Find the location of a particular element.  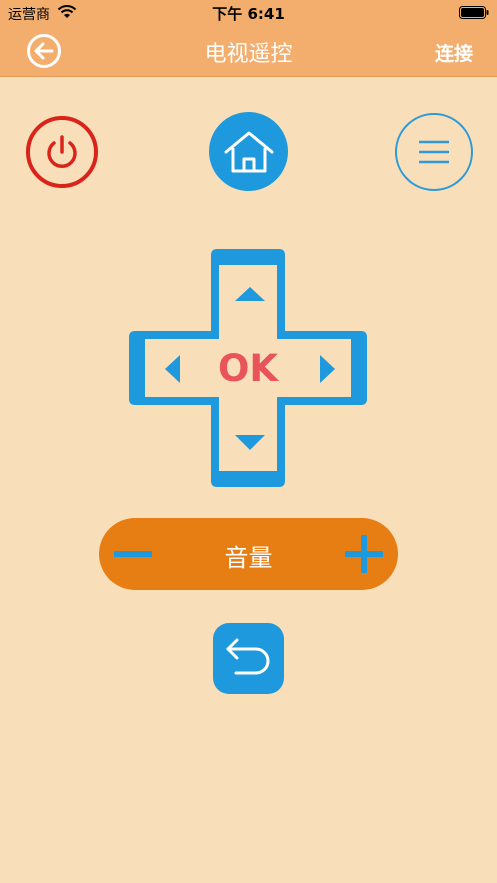

dpad: OK is located at coordinates (248, 368).